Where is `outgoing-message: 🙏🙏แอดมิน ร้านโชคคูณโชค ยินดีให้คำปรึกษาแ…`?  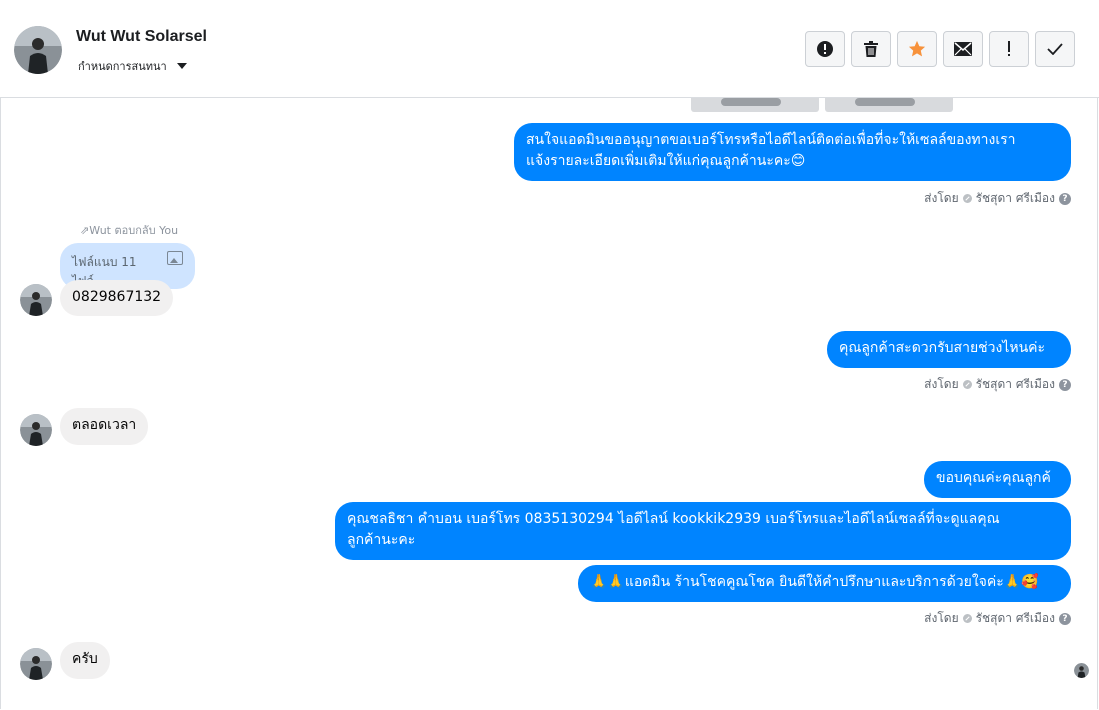 outgoing-message: 🙏🙏แอดมิน ร้านโชคคูณโชค ยินดีให้คำปรึกษาแ… is located at coordinates (824, 583).